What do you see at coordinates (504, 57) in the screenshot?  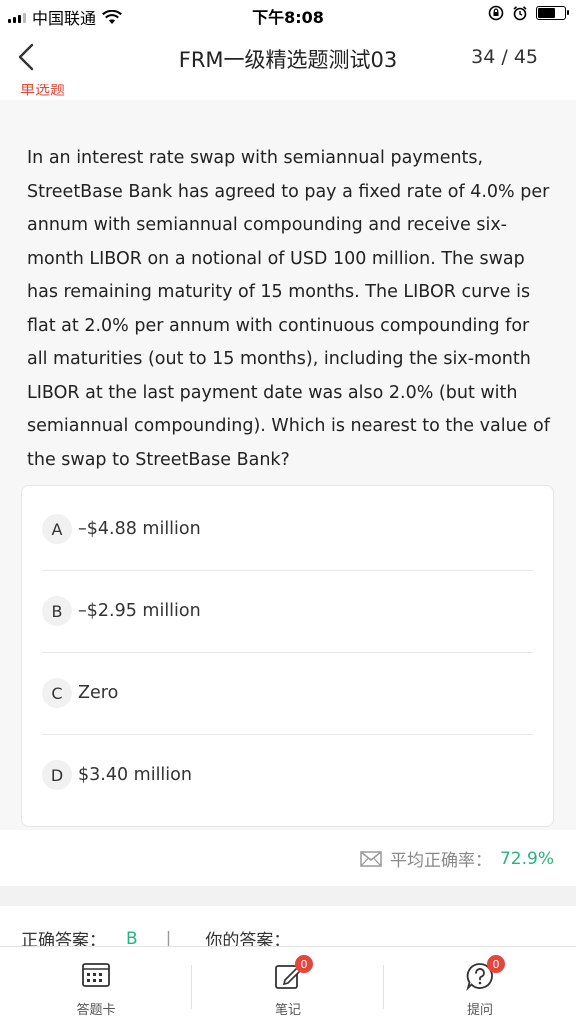 I see `question-progress: 34 / 45` at bounding box center [504, 57].